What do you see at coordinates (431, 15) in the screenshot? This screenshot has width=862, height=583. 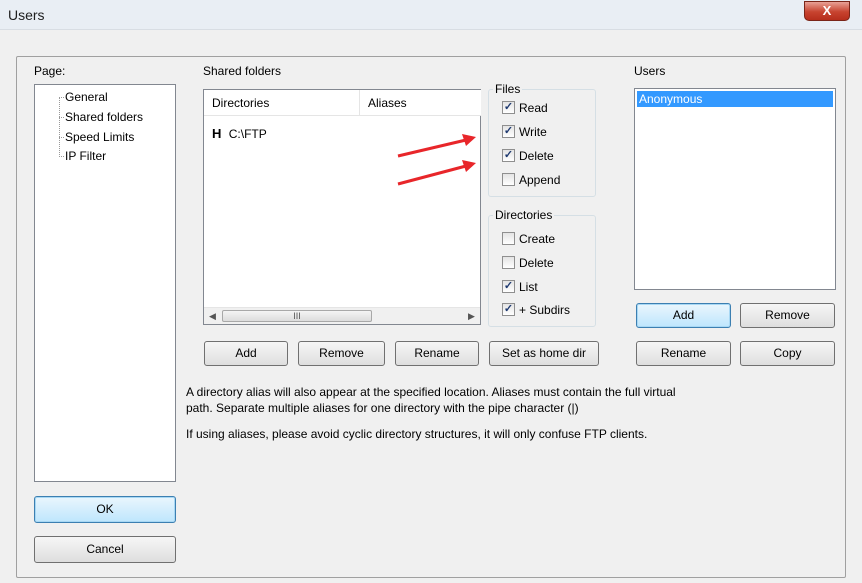 I see `title-bar: Users X` at bounding box center [431, 15].